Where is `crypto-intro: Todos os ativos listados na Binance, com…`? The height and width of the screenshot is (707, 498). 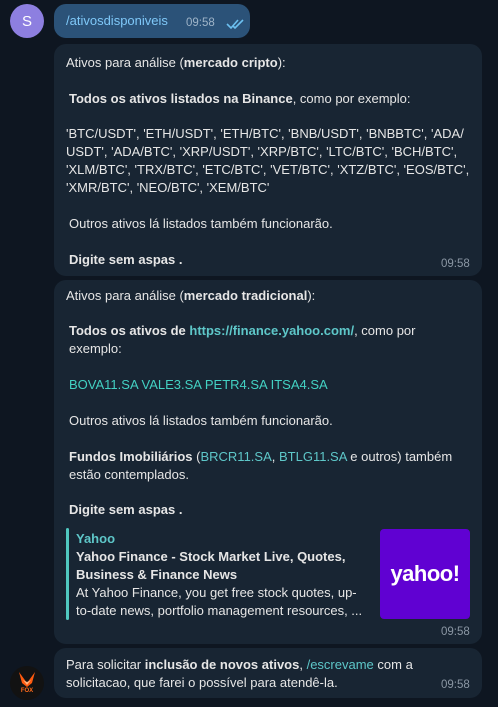
crypto-intro: Todos os ativos listados na Binance, com… is located at coordinates (240, 98).